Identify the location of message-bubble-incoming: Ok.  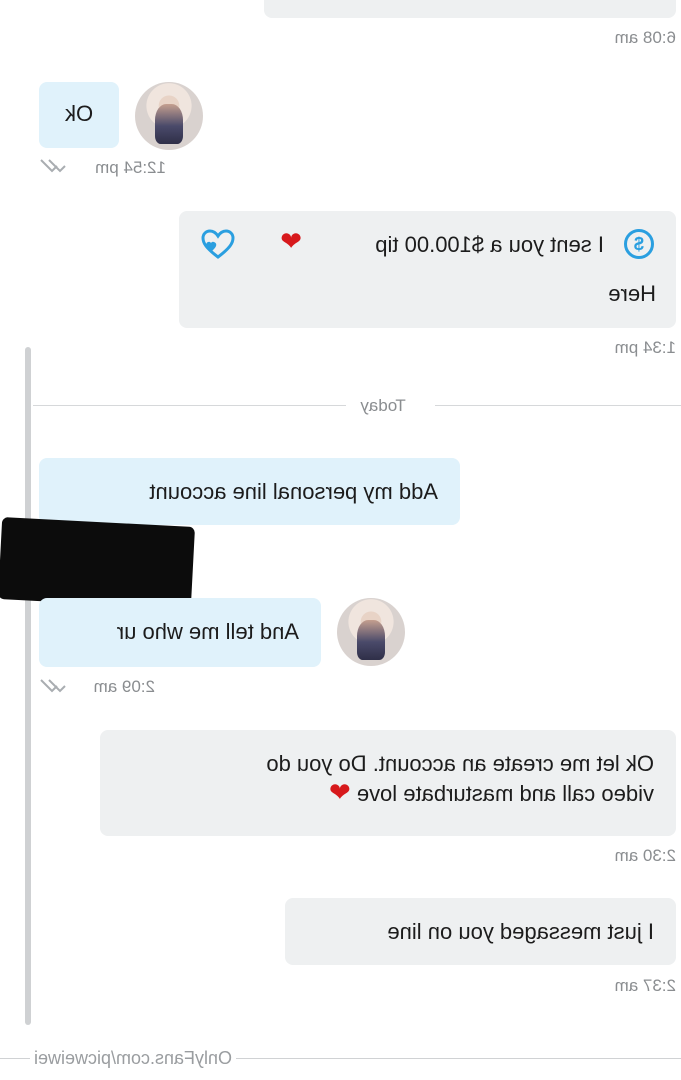
(79, 115).